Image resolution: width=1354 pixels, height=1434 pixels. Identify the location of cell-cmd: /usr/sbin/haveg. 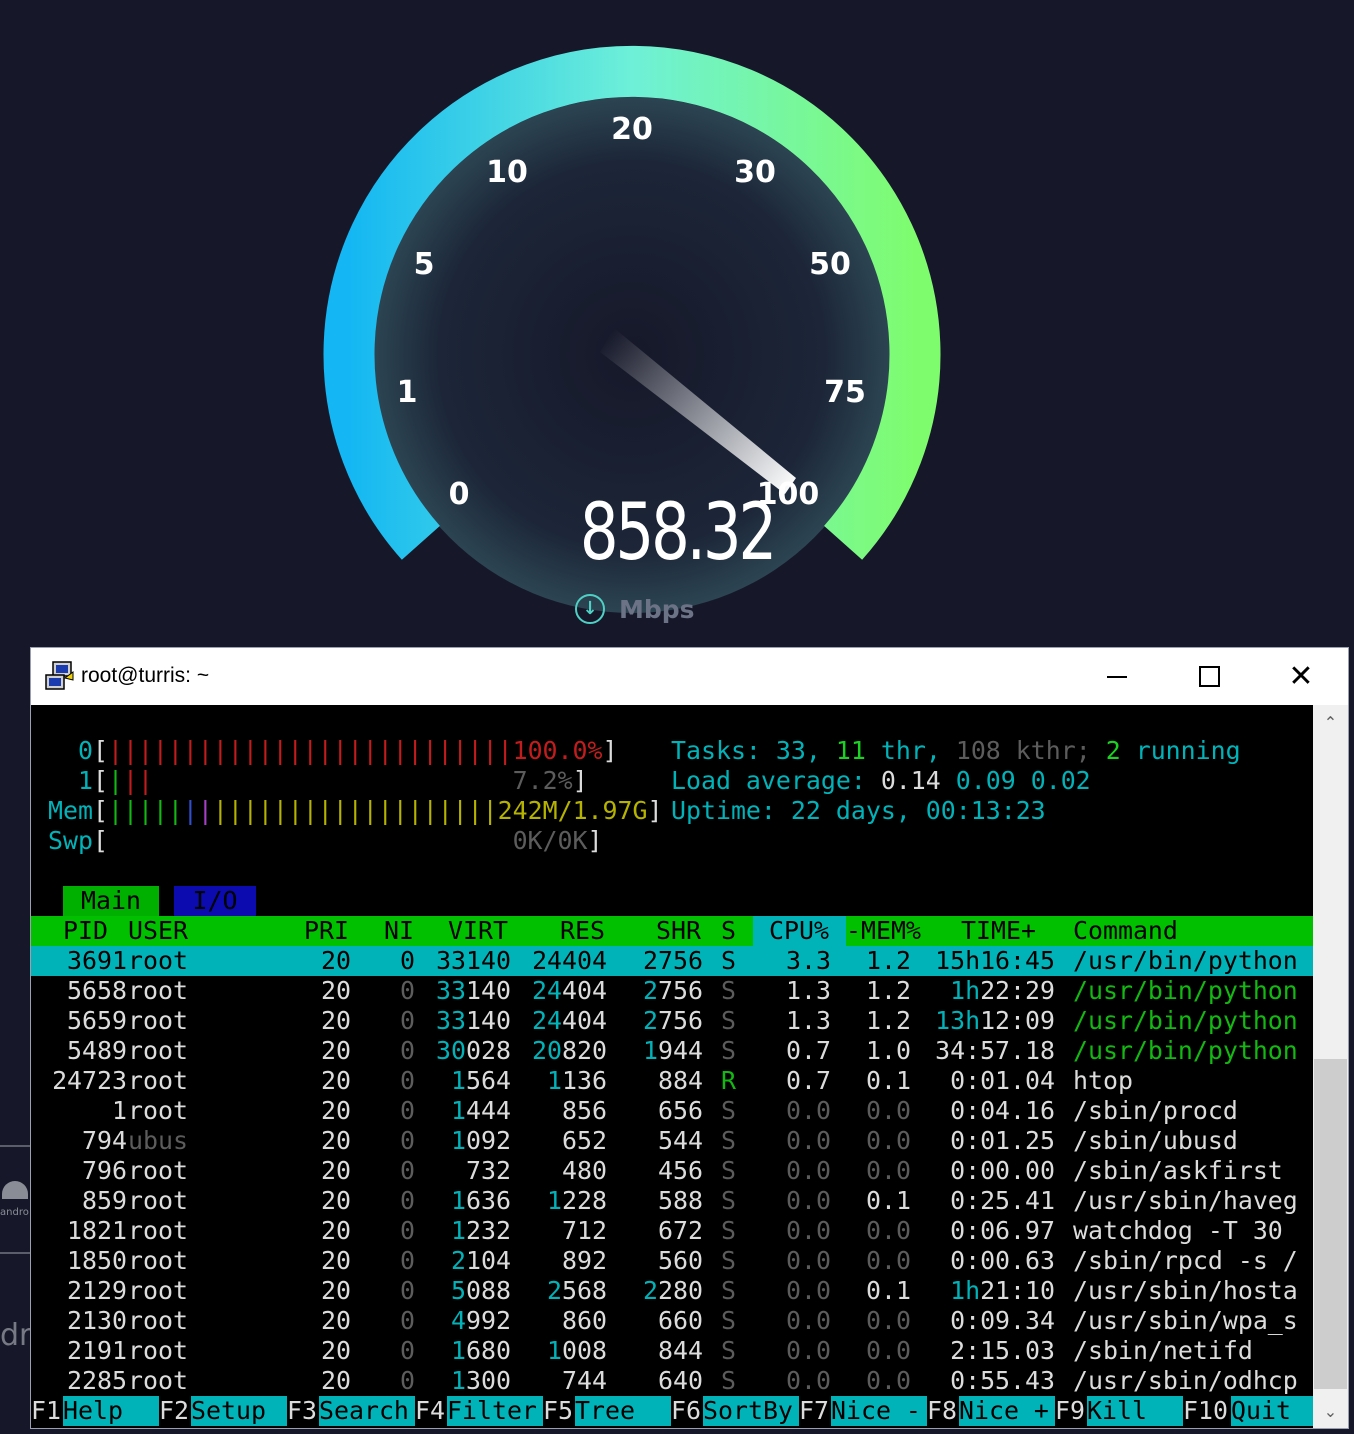
(1185, 1200).